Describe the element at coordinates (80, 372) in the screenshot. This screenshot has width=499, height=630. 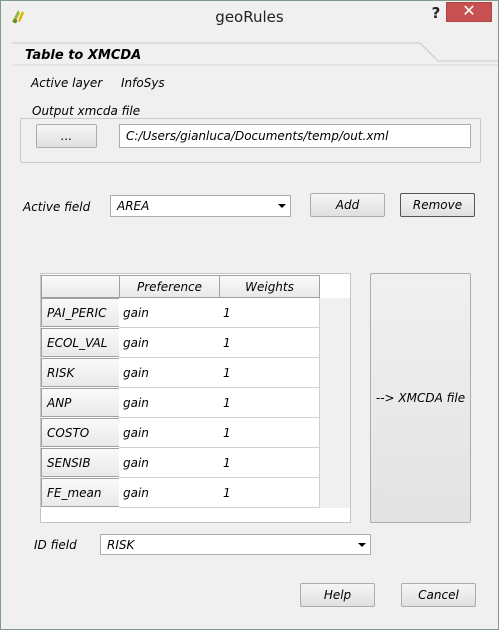
I see `row-header: RISK` at that location.